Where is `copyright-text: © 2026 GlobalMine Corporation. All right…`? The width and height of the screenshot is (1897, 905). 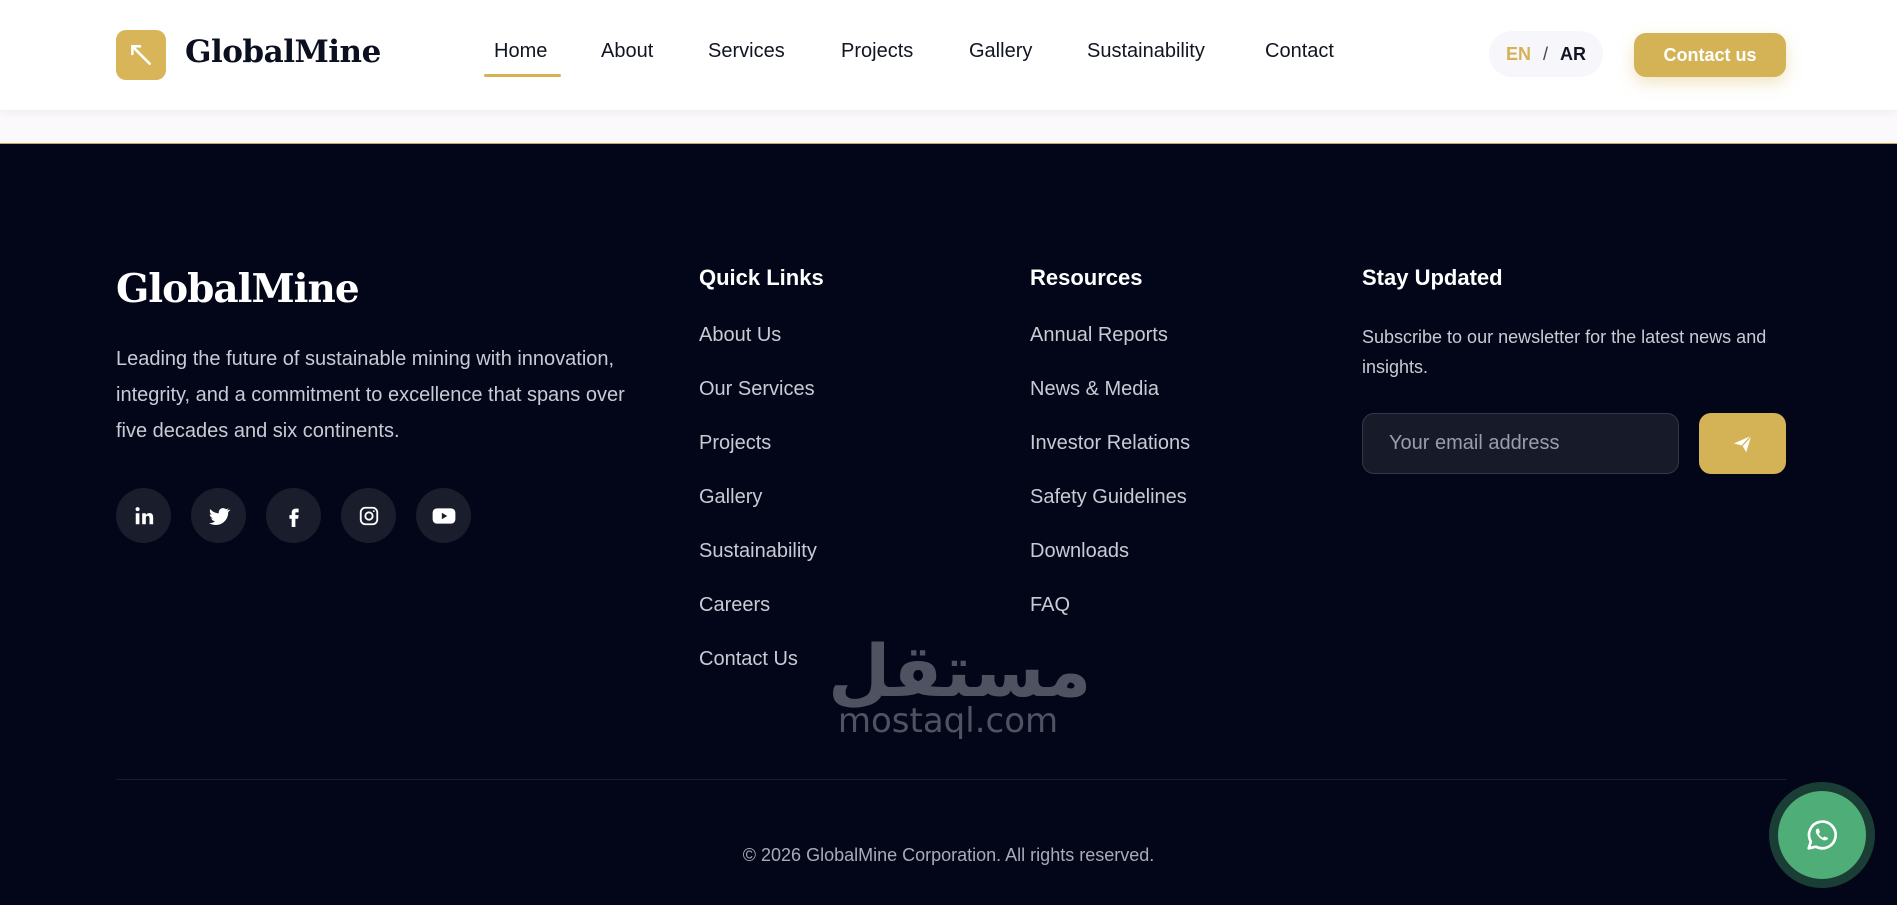
copyright-text: © 2026 GlobalMine Corporation. All right… is located at coordinates (948, 855).